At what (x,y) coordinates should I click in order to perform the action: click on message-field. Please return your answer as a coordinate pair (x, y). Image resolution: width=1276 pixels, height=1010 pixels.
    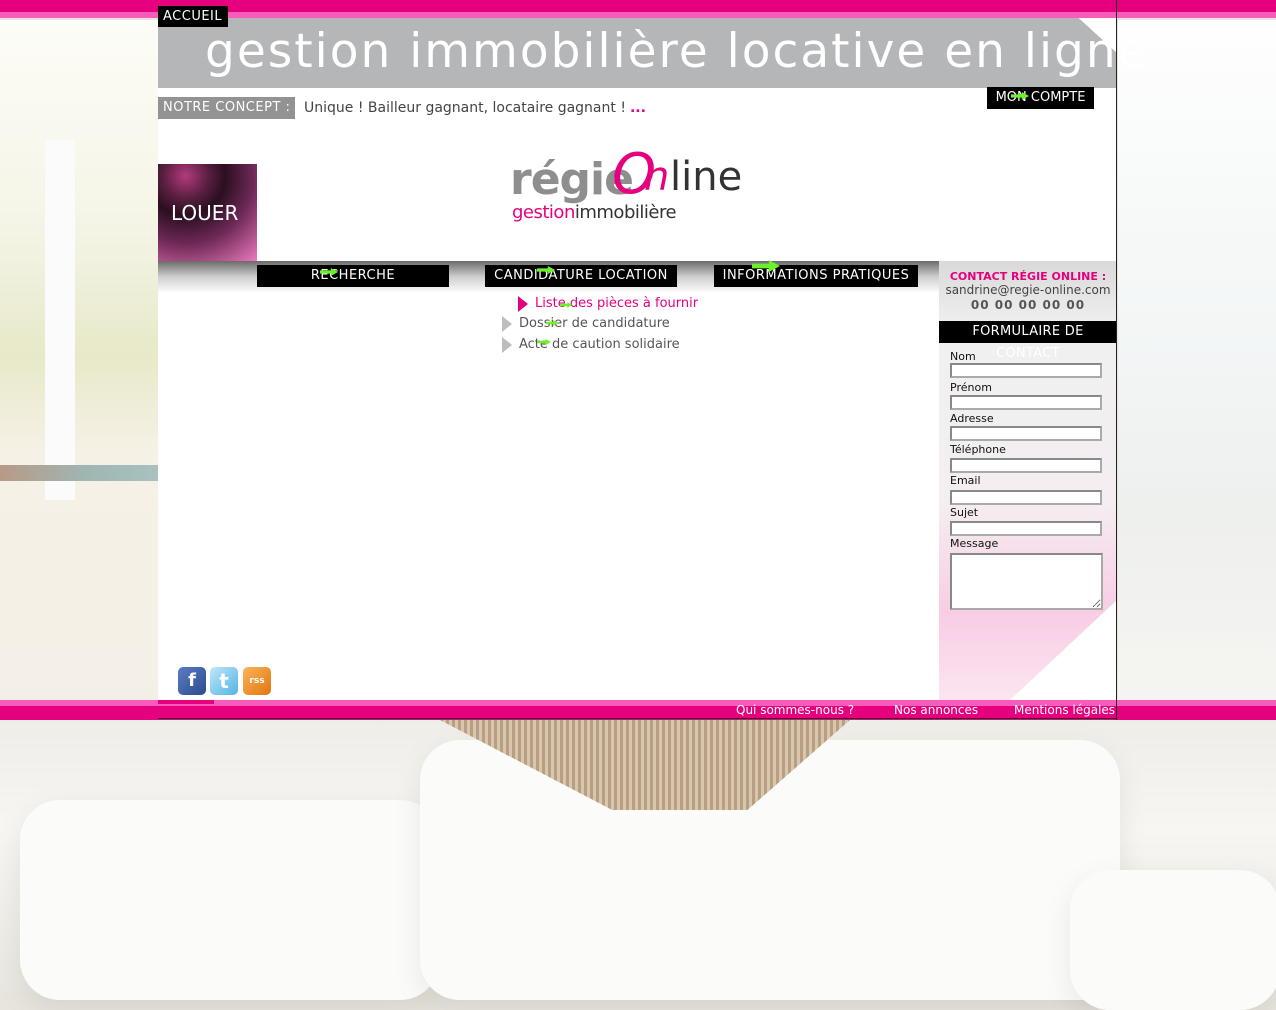
    Looking at the image, I should click on (1026, 581).